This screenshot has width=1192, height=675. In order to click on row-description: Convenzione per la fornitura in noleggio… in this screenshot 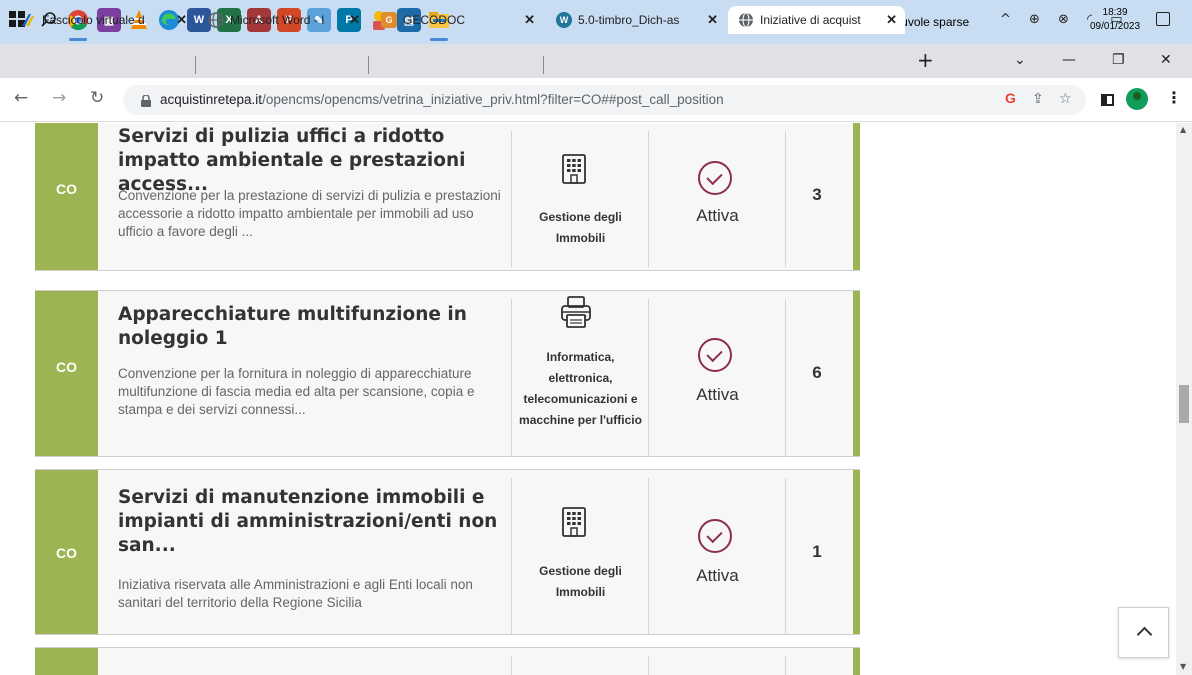, I will do `click(296, 391)`.